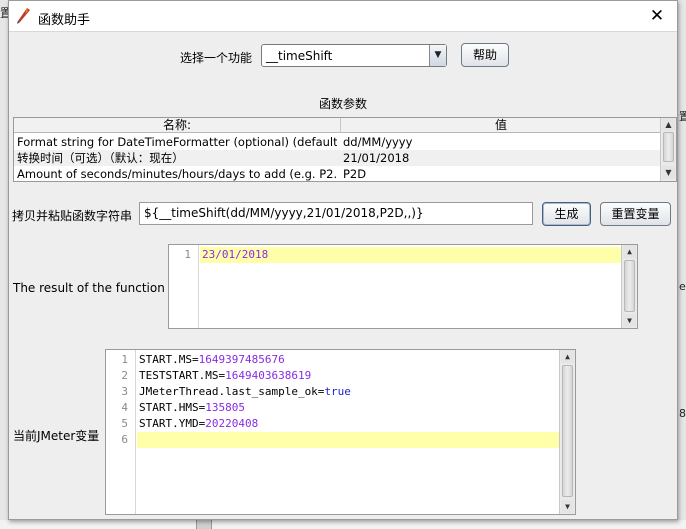 The image size is (686, 529). What do you see at coordinates (354, 55) in the screenshot?
I see `function-select: __timeShift ▼` at bounding box center [354, 55].